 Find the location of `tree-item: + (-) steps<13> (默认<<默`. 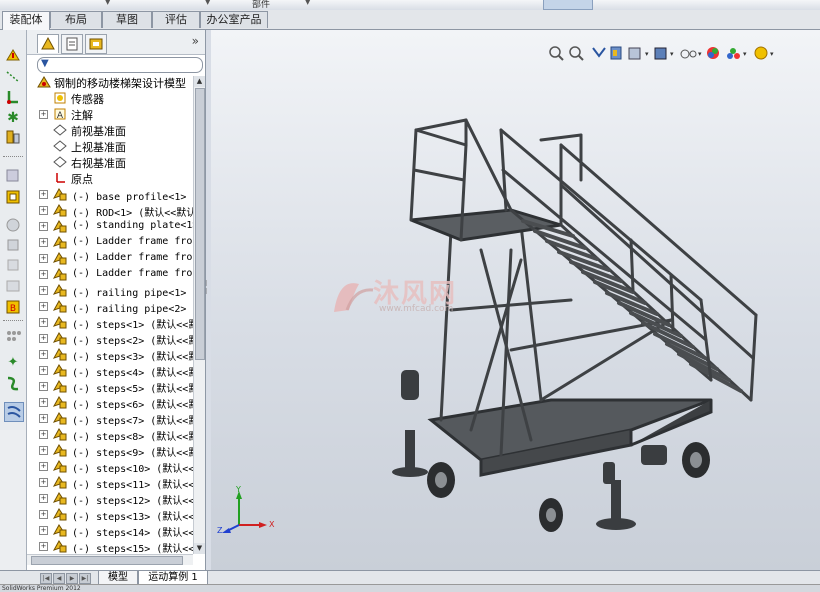

tree-item: + (-) steps<13> (默认<<默 is located at coordinates (110, 514).